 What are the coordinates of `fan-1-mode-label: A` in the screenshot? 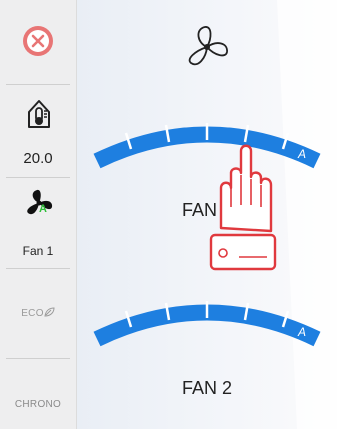 It's located at (302, 154).